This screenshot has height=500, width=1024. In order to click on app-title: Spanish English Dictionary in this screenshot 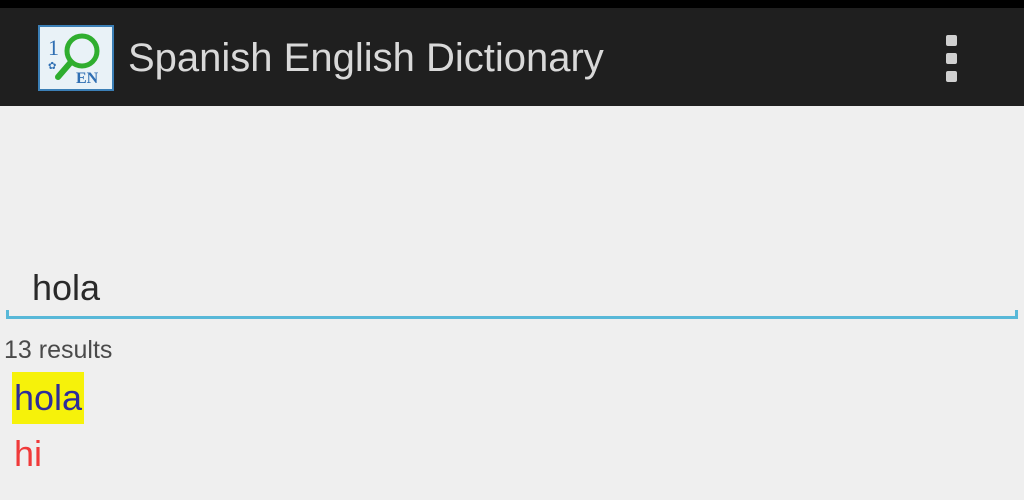, I will do `click(366, 58)`.